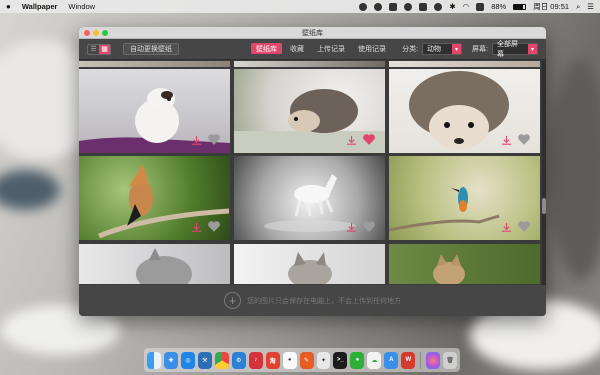 Image resolution: width=600 pixels, height=375 pixels. What do you see at coordinates (466, 6) in the screenshot?
I see `wifi-icon: ◠` at bounding box center [466, 6].